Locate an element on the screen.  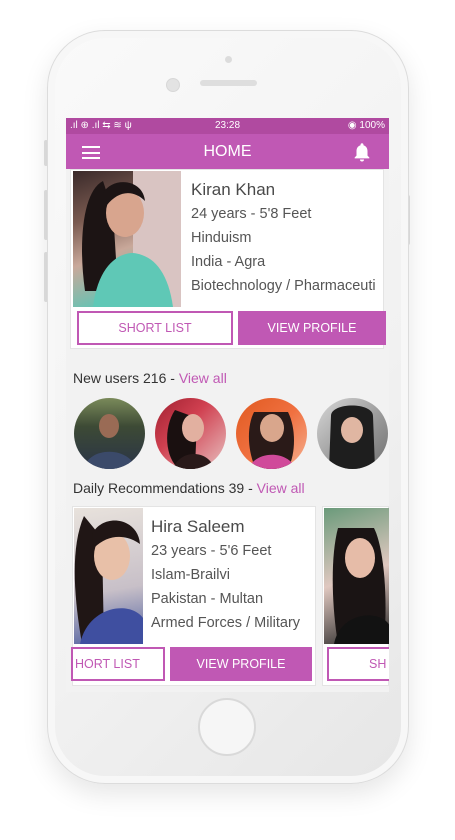
front-camera is located at coordinates (228, 59).